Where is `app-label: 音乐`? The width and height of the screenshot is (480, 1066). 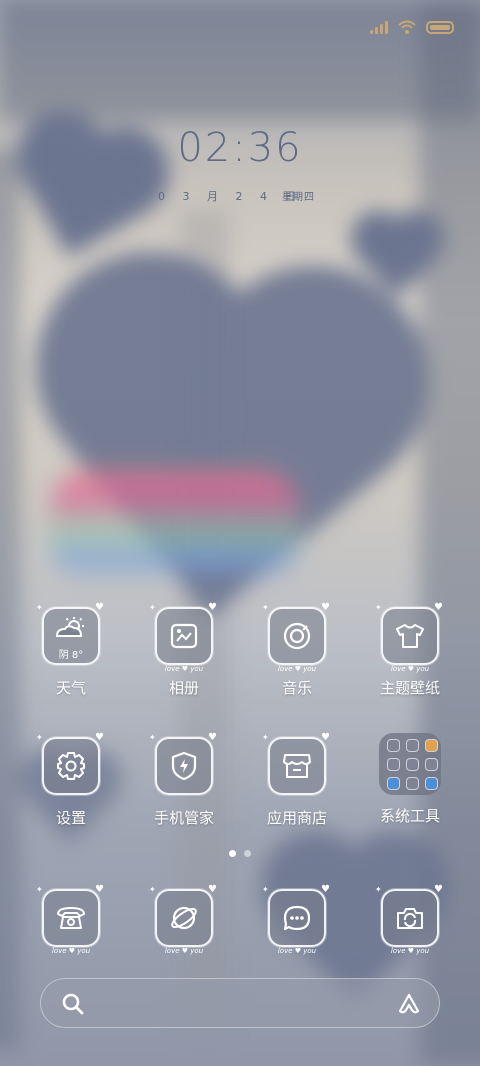 app-label: 音乐 is located at coordinates (296, 688).